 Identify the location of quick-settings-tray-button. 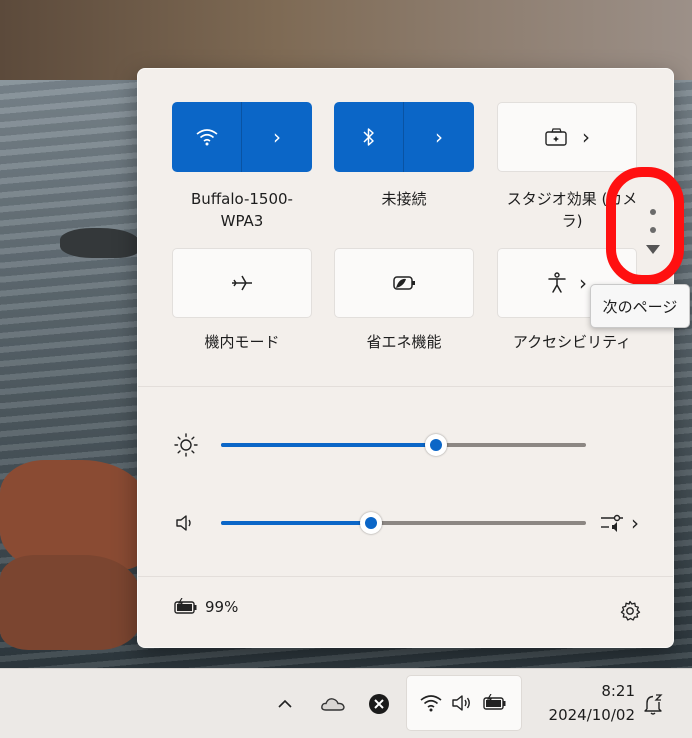
(464, 703).